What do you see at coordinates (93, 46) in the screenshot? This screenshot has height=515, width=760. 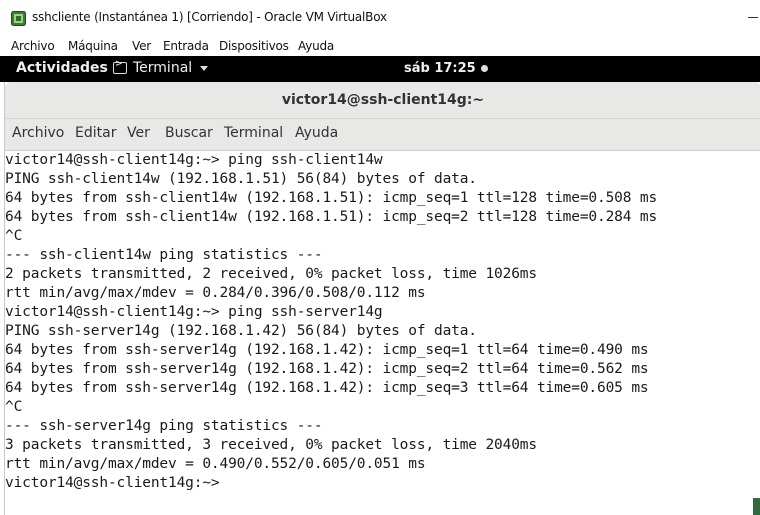 I see `vbox-menu-maquina: Máquina` at bounding box center [93, 46].